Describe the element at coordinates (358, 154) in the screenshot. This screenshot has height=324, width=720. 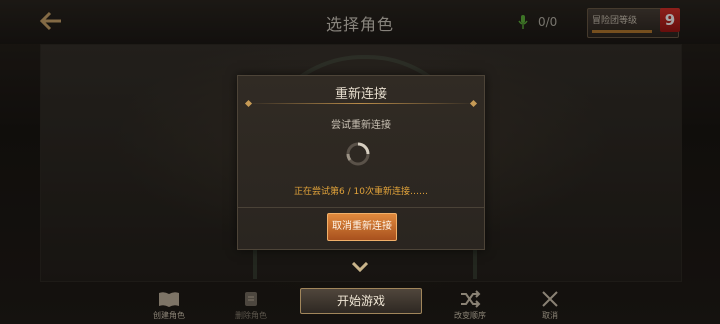
I see `spinner-icon` at that location.